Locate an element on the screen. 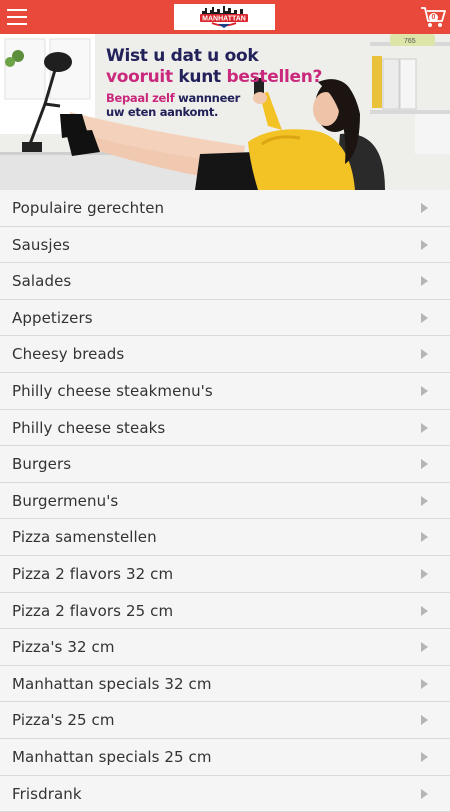  cart-count-badge: 0 is located at coordinates (433, 17).